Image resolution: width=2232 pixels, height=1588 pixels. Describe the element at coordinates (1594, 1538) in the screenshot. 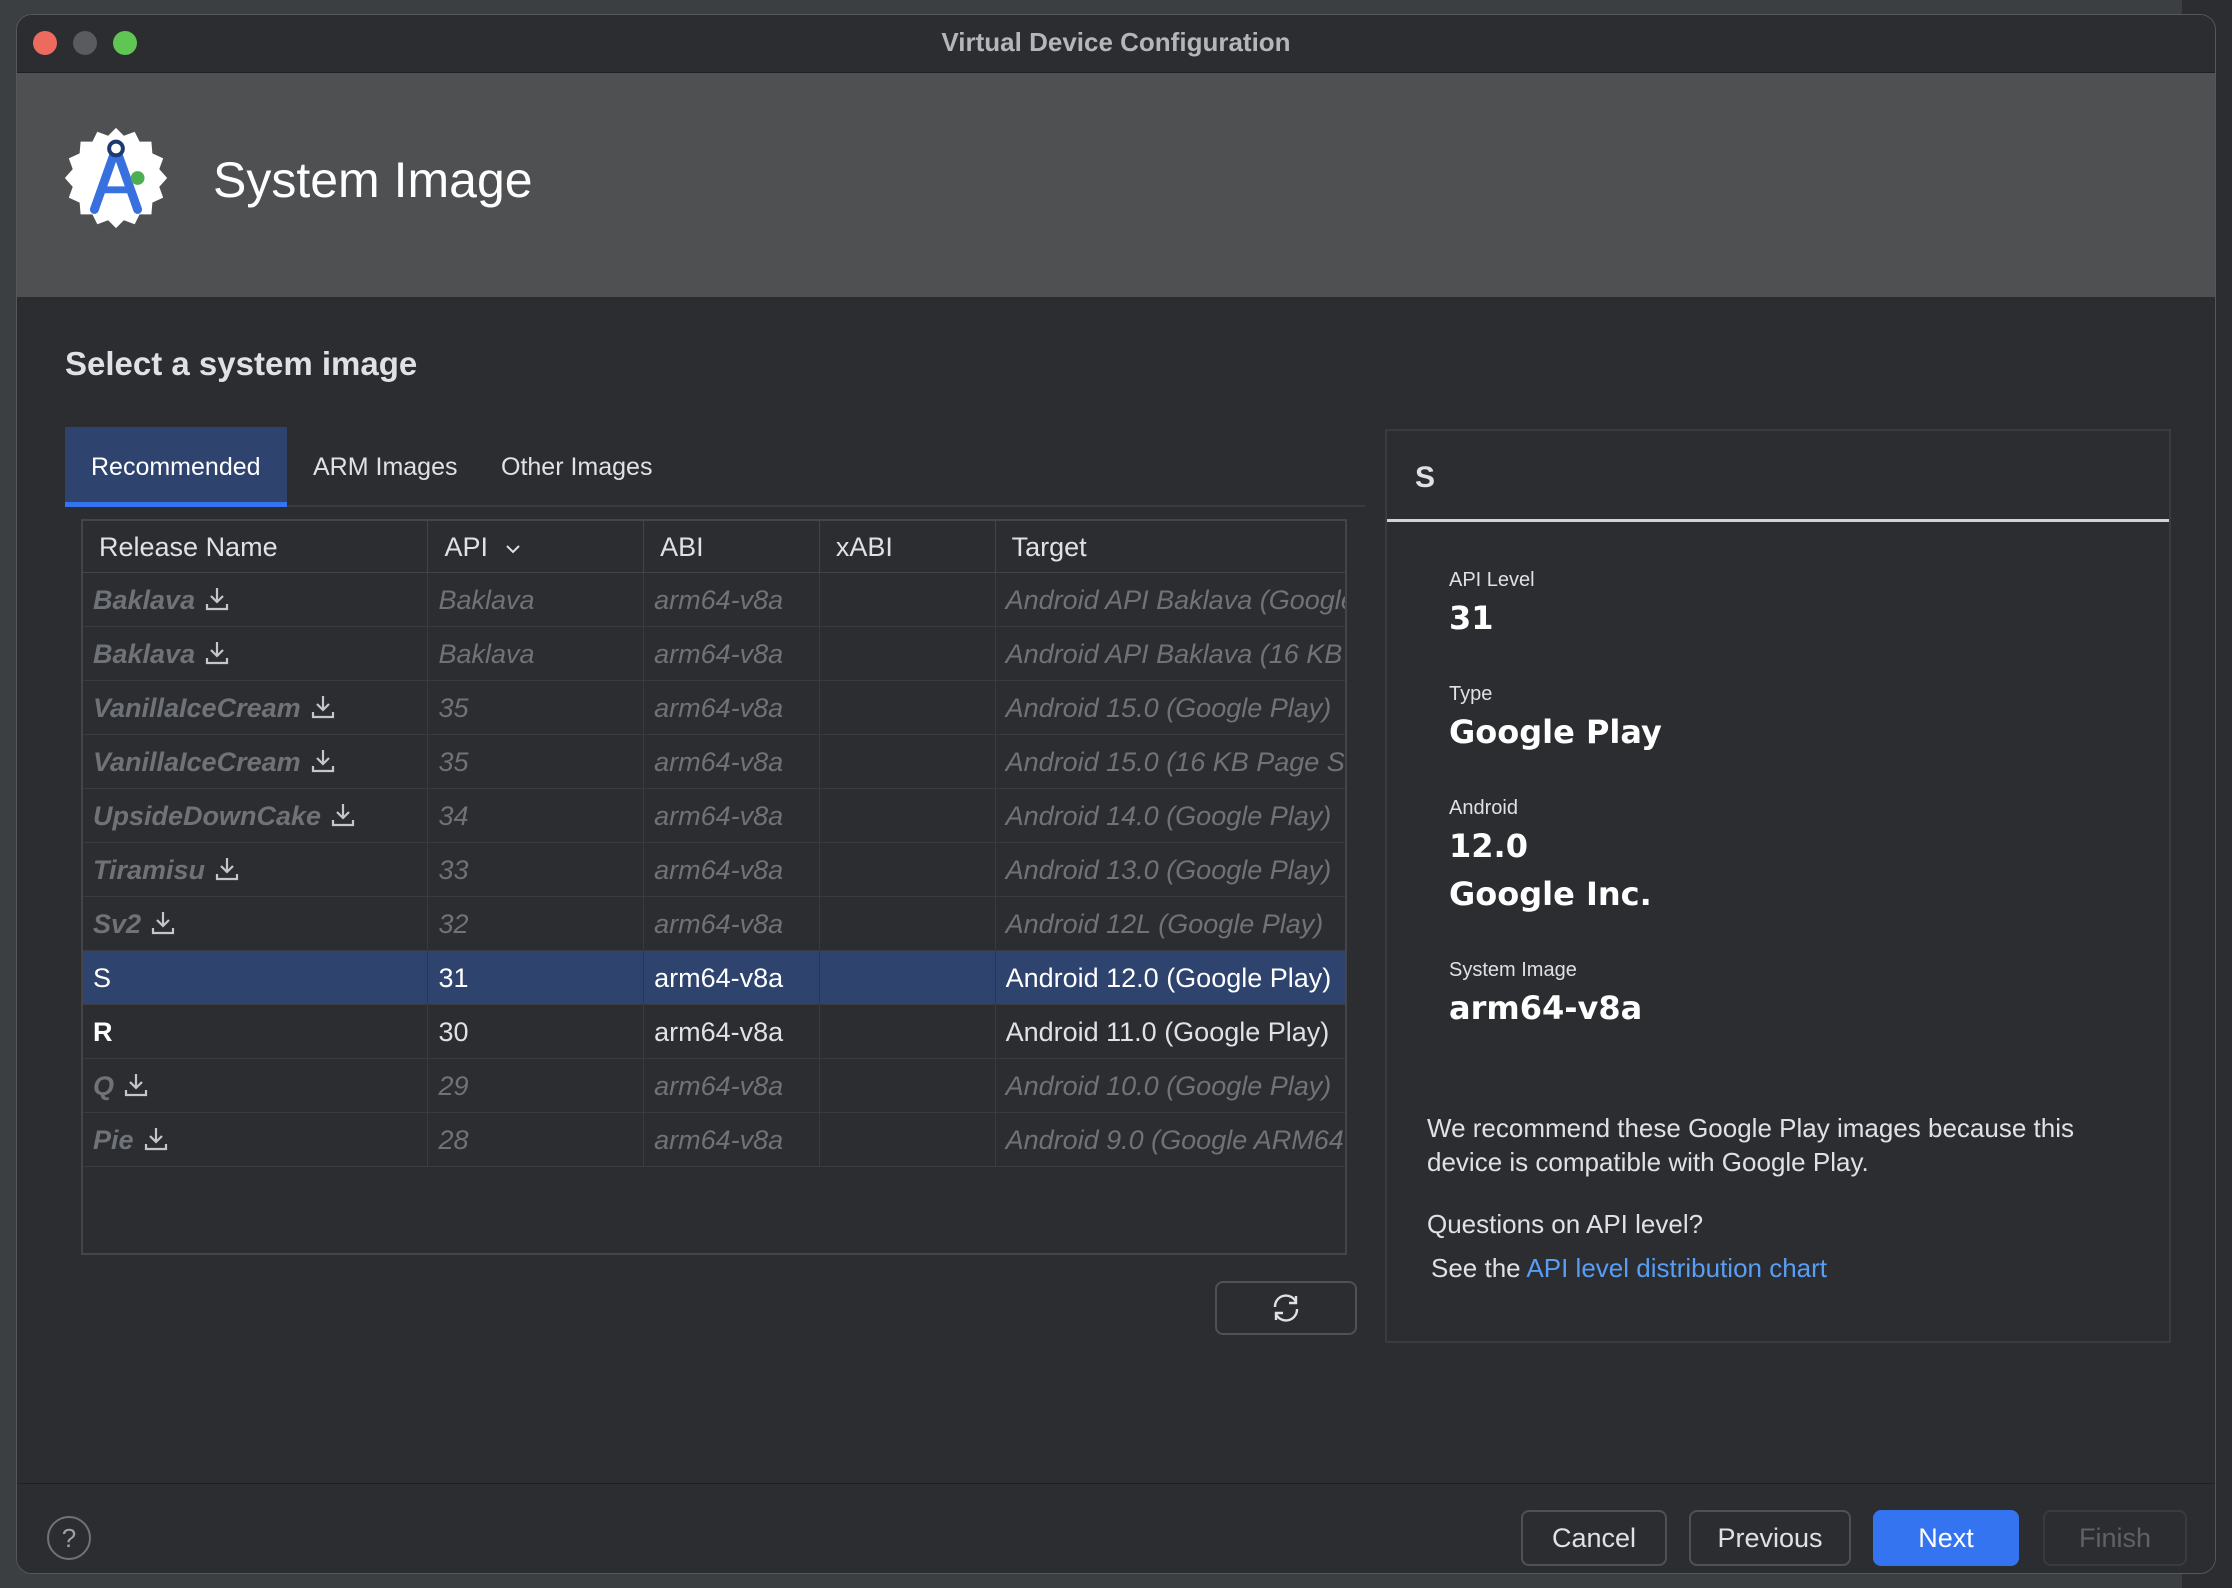

I see `cancel-button: Cancel` at that location.